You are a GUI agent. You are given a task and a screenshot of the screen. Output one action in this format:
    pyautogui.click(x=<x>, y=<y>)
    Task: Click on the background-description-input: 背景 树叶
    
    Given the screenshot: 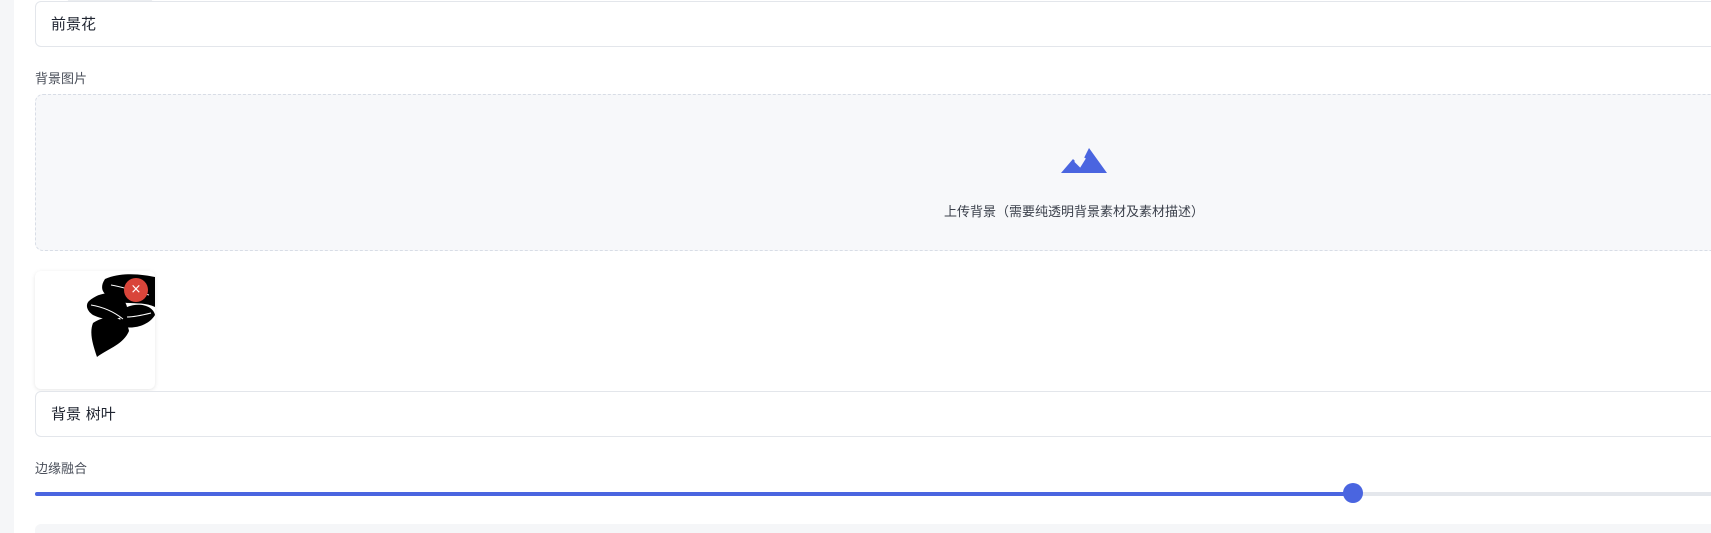 What is the action you would take?
    pyautogui.click(x=873, y=414)
    